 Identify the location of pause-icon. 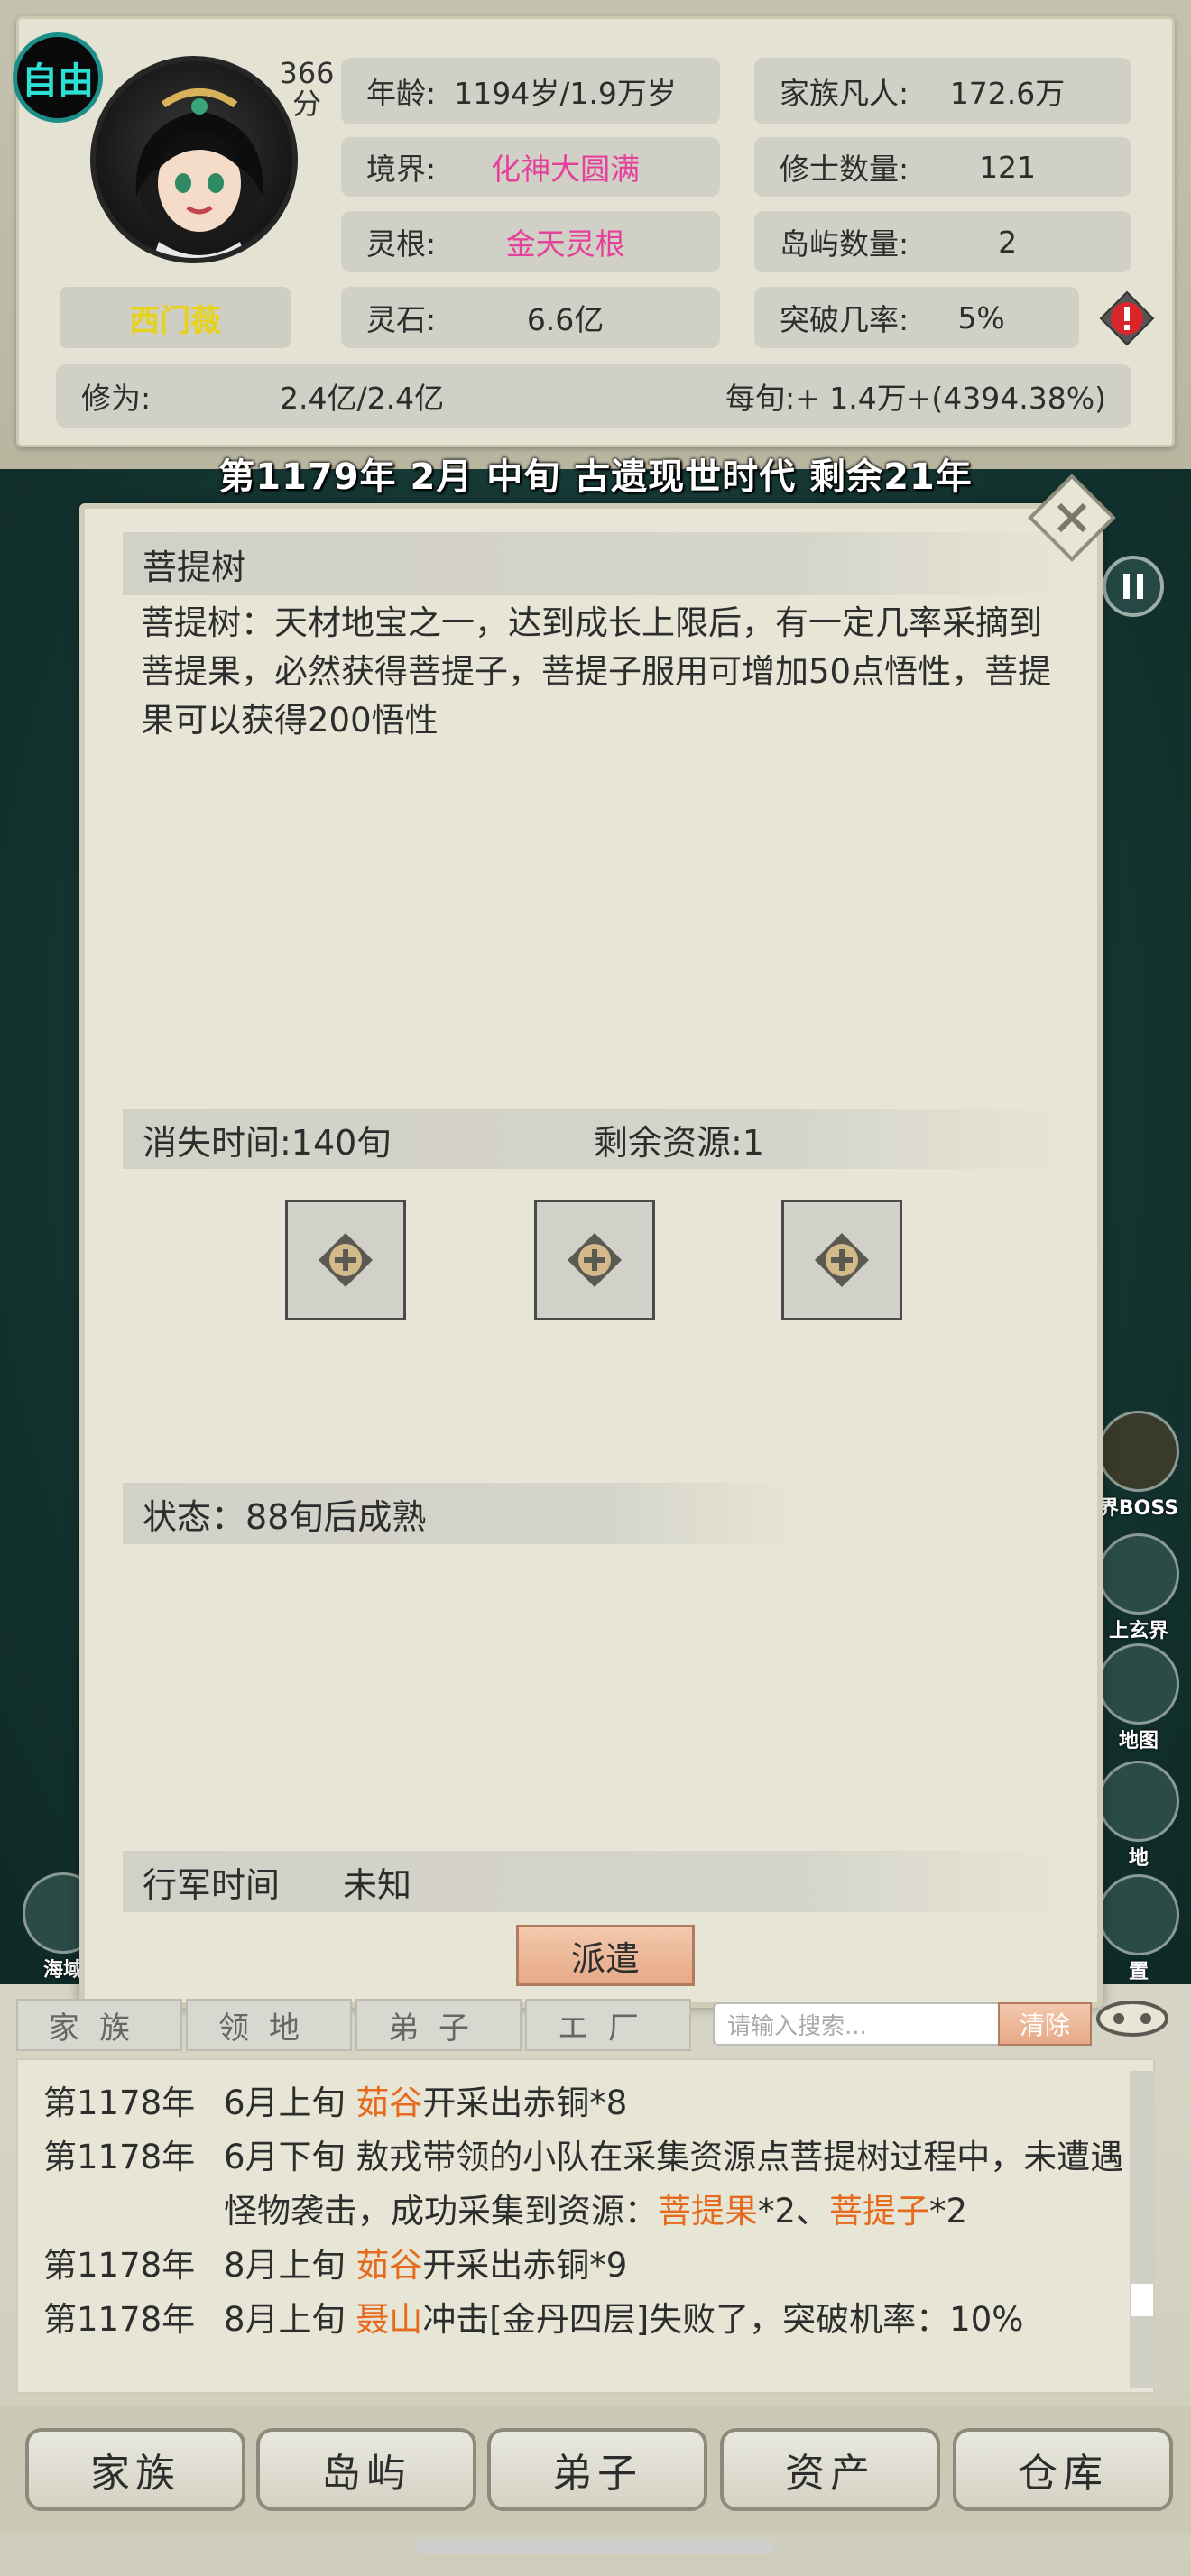
(1133, 586).